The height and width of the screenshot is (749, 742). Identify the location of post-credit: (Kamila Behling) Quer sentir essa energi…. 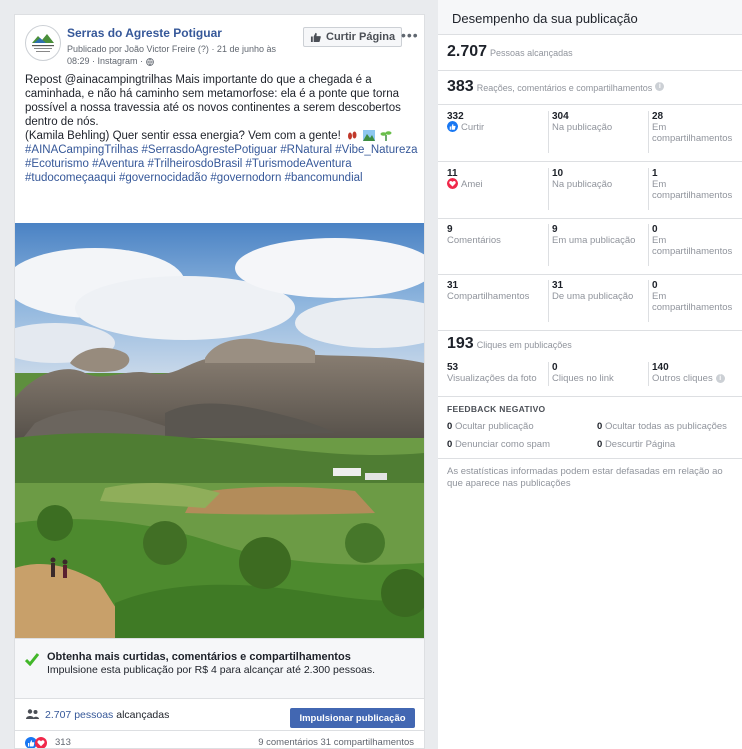
(183, 136).